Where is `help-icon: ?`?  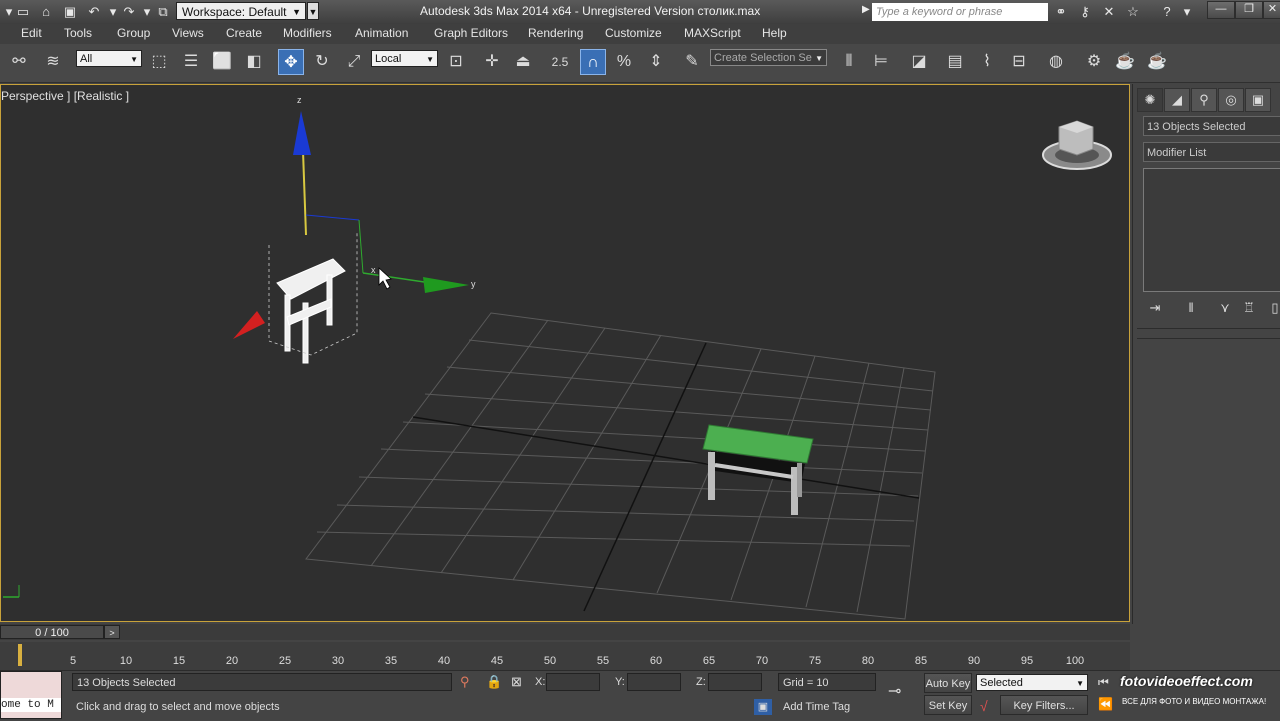 help-icon: ? is located at coordinates (1167, 11).